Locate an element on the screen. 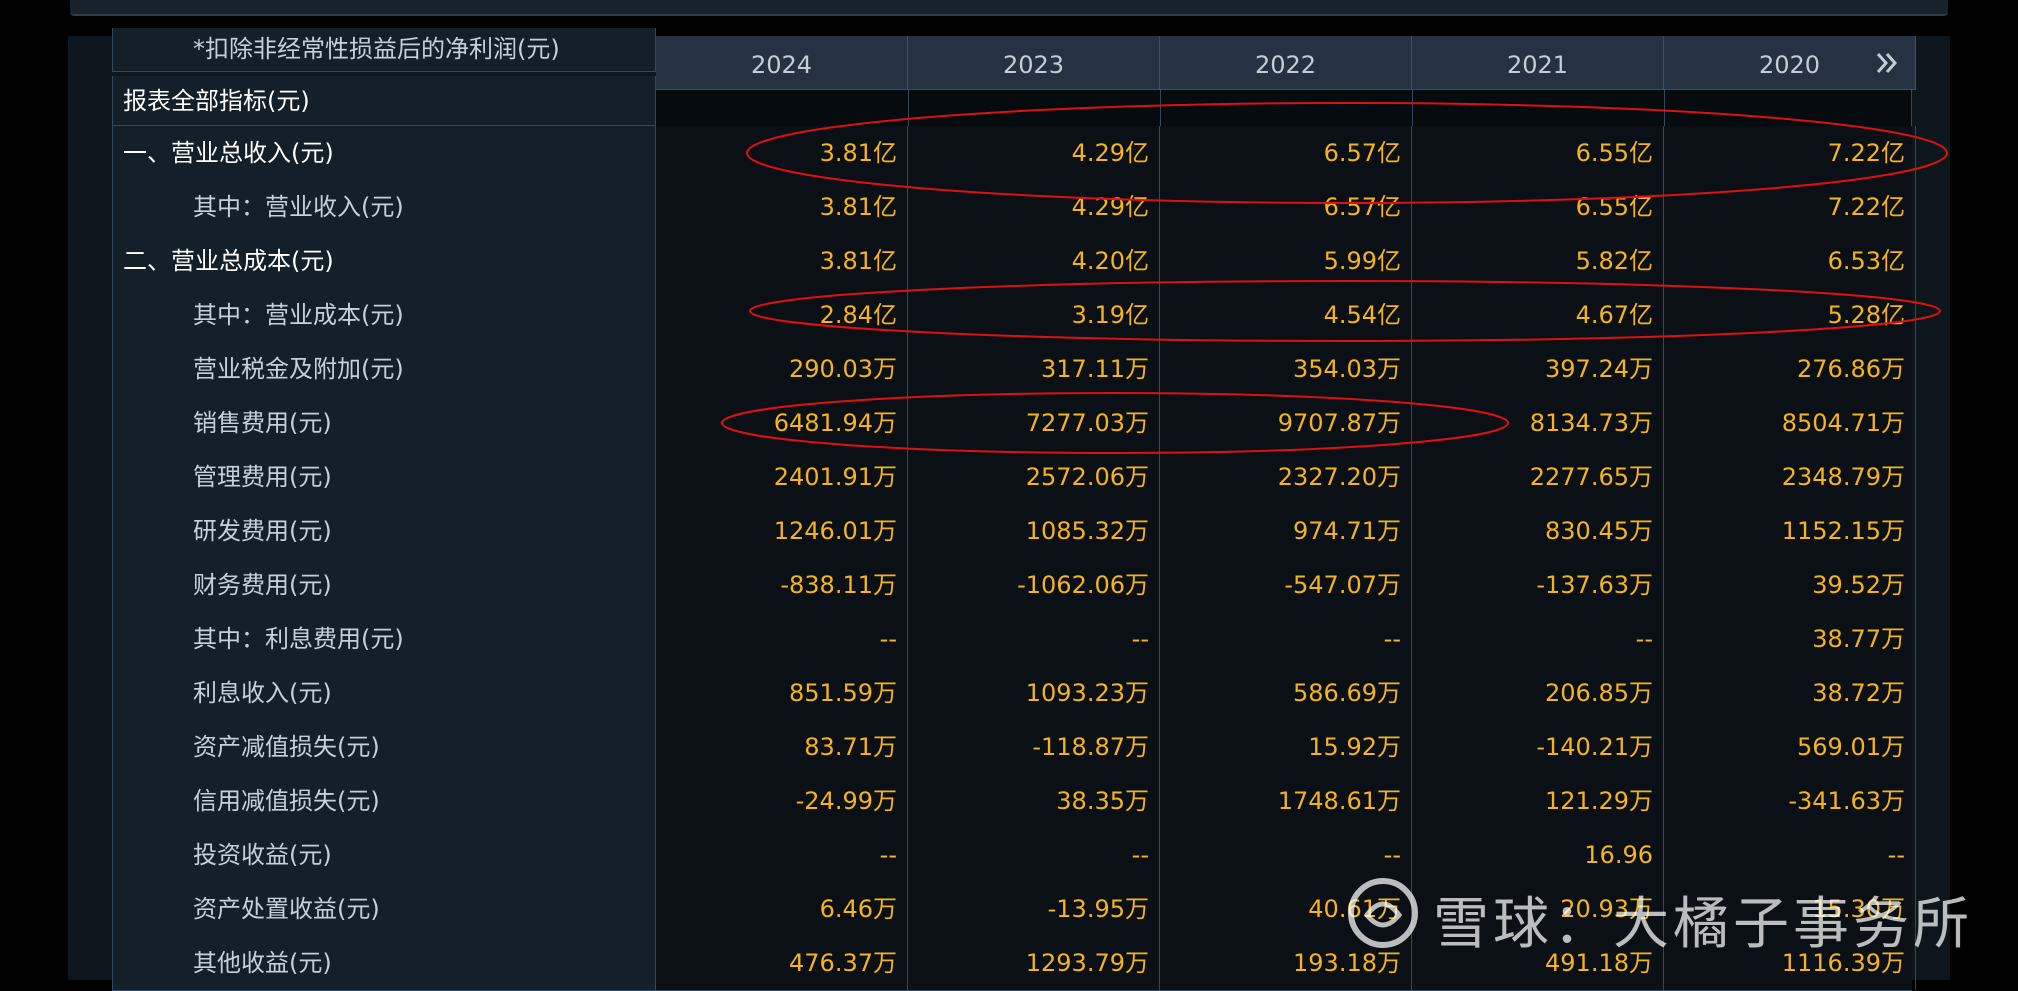  value-cell-2021: 5.82亿 is located at coordinates (1538, 261).